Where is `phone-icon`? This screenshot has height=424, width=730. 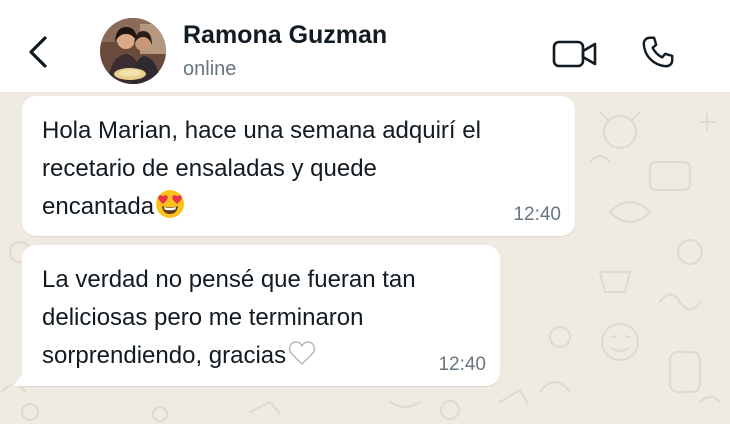 phone-icon is located at coordinates (658, 52).